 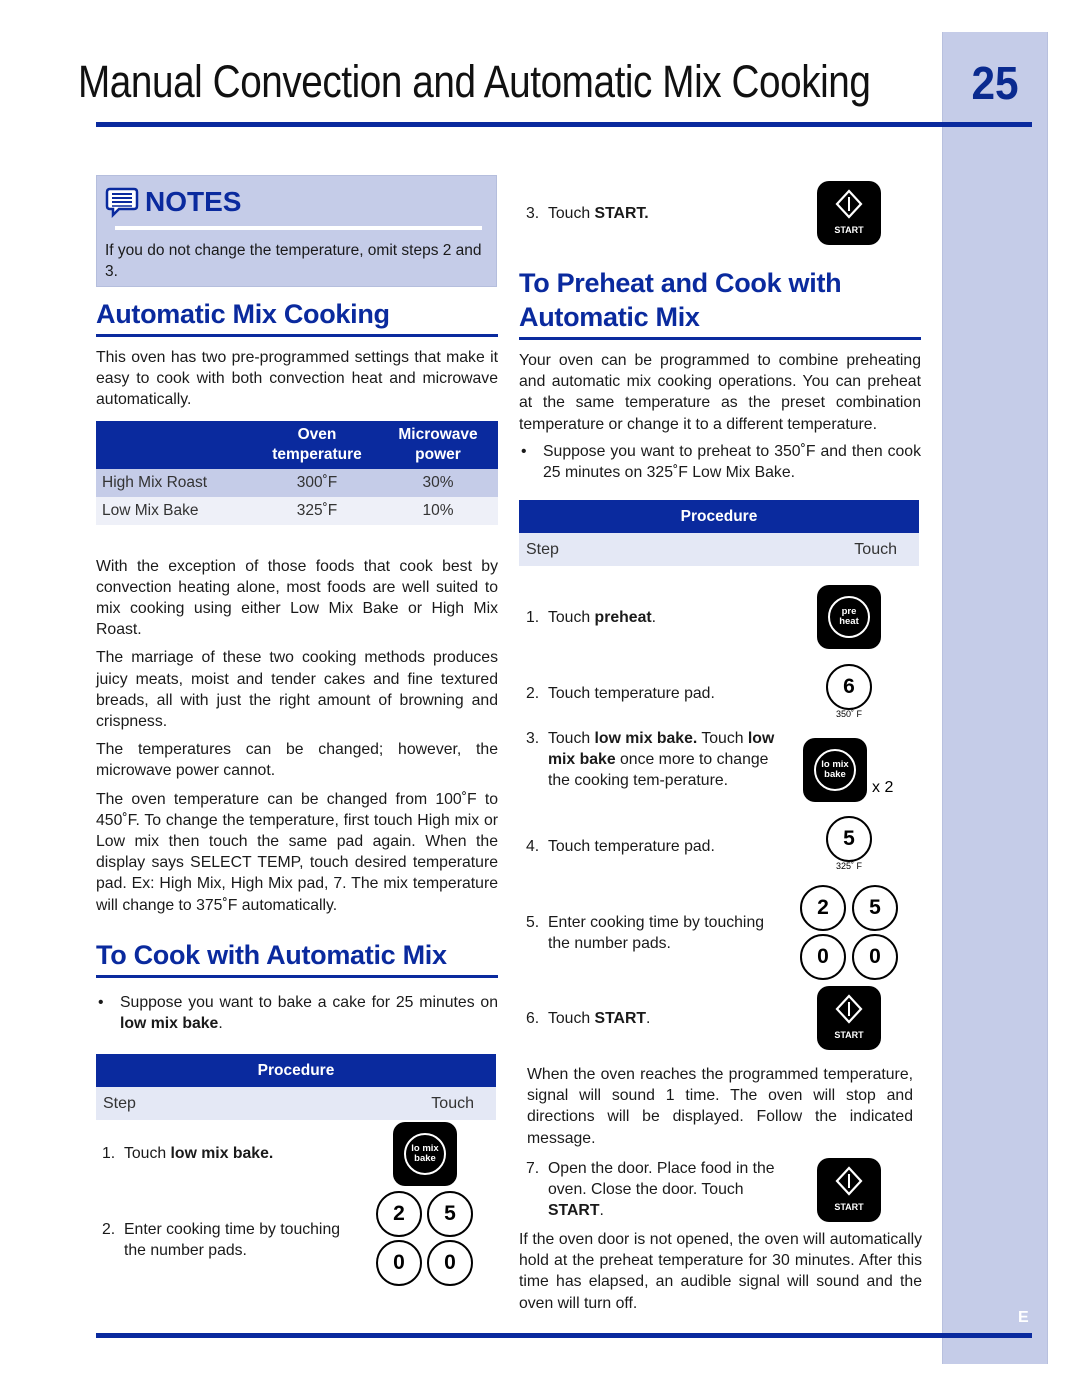 What do you see at coordinates (193, 201) in the screenshot?
I see `notes-title: NOTES` at bounding box center [193, 201].